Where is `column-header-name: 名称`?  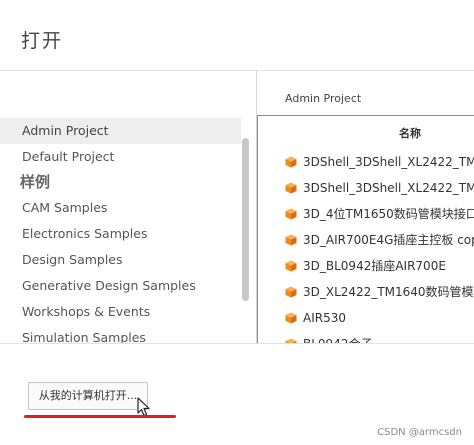 column-header-name: 名称 is located at coordinates (410, 133).